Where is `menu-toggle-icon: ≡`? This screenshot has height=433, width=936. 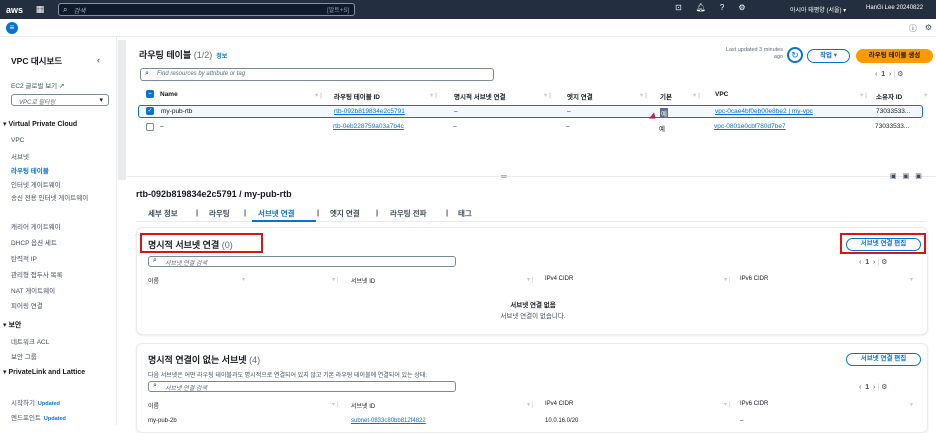 menu-toggle-icon: ≡ is located at coordinates (12, 28).